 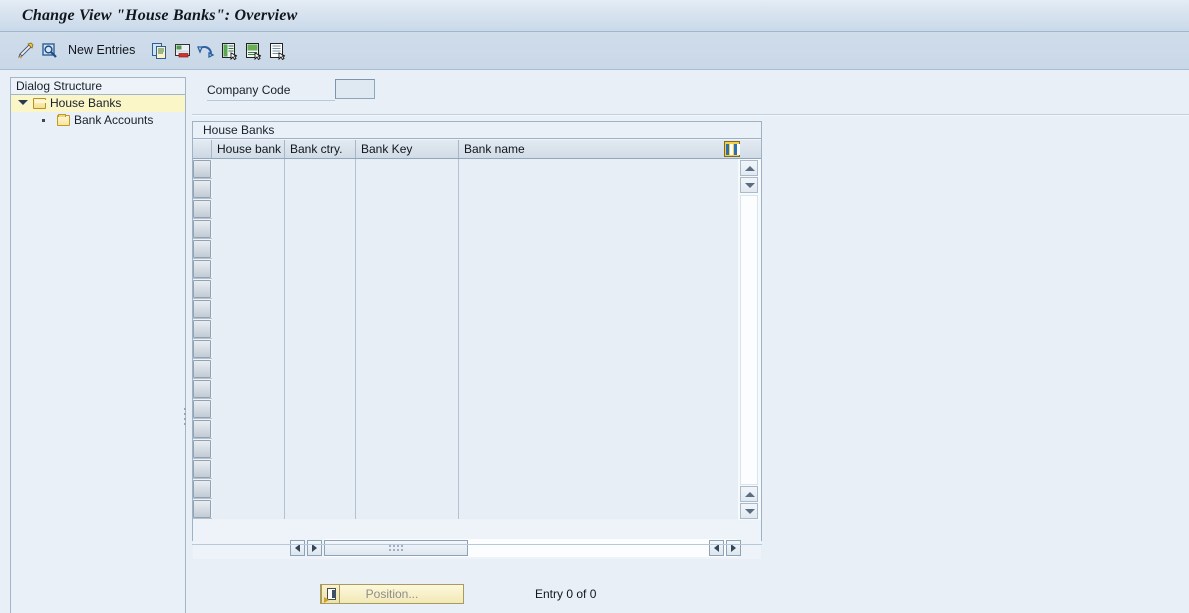 What do you see at coordinates (396, 548) in the screenshot?
I see `horizontal-scroll-thumb` at bounding box center [396, 548].